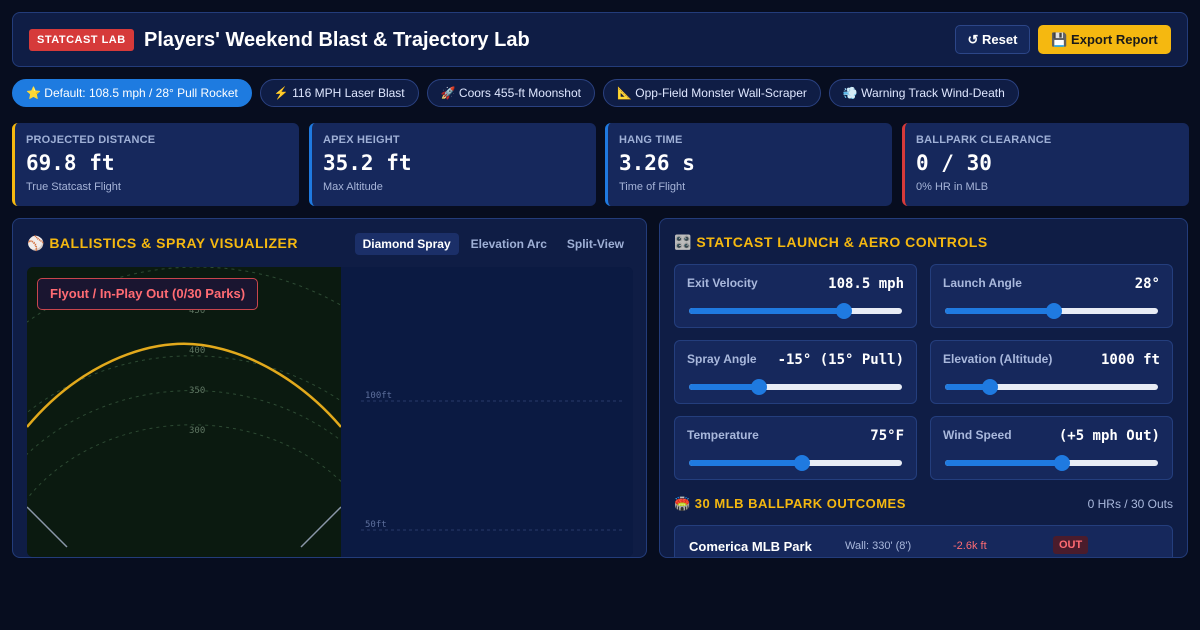  I want to click on tab-elevation-arc: Elevation Arc, so click(509, 244).